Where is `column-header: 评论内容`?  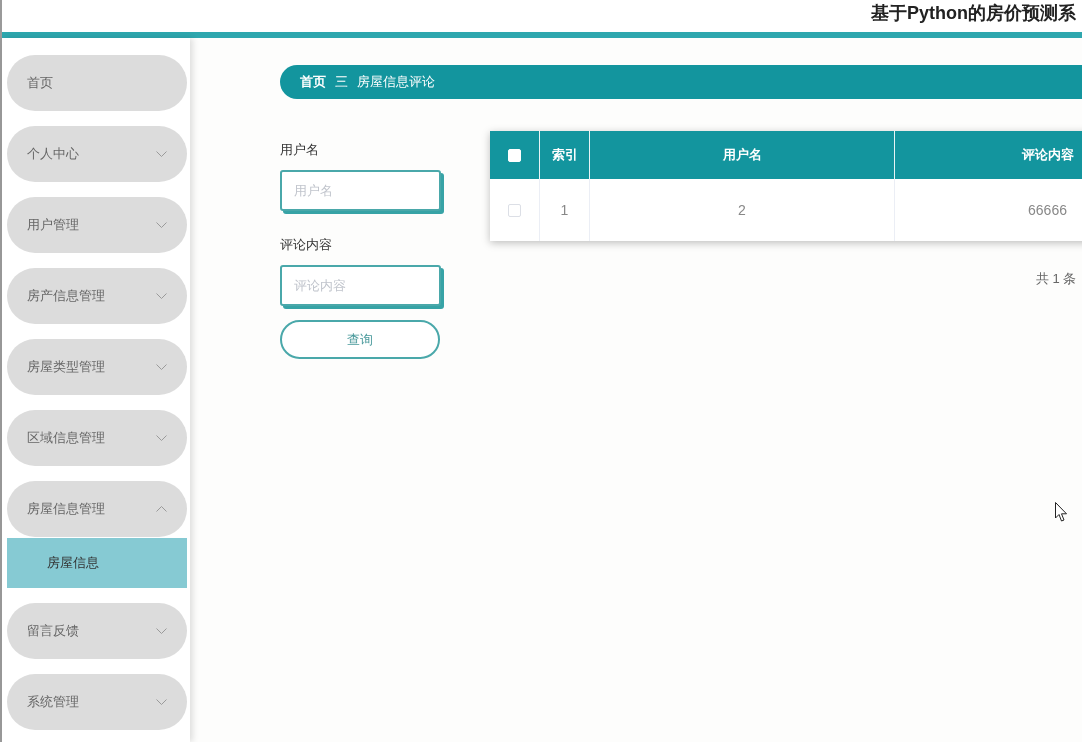 column-header: 评论内容 is located at coordinates (1047, 155).